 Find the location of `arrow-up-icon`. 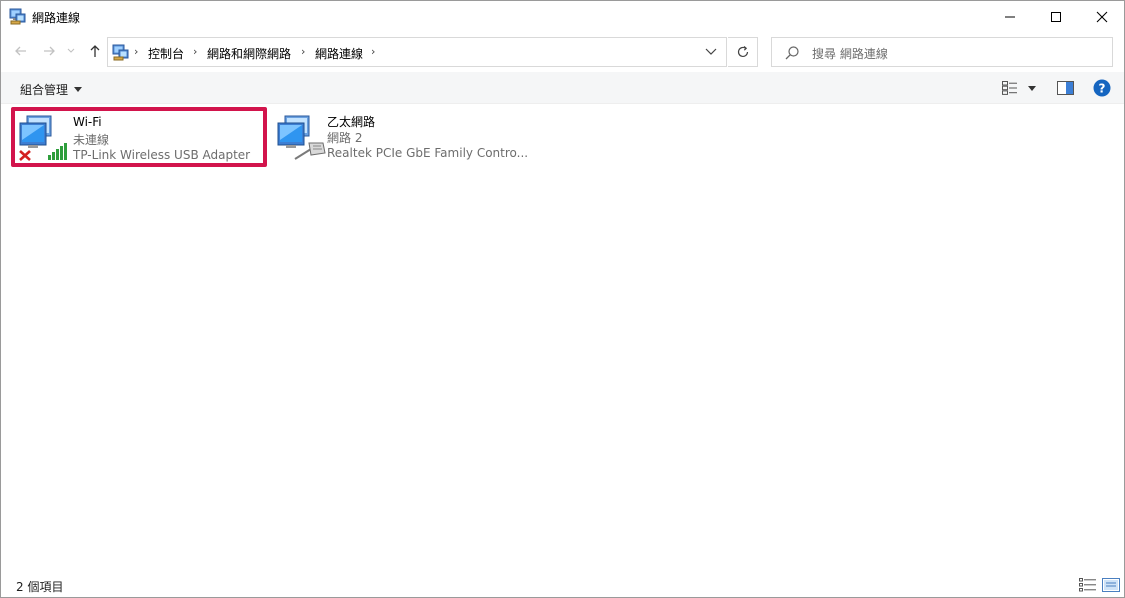

arrow-up-icon is located at coordinates (95, 51).